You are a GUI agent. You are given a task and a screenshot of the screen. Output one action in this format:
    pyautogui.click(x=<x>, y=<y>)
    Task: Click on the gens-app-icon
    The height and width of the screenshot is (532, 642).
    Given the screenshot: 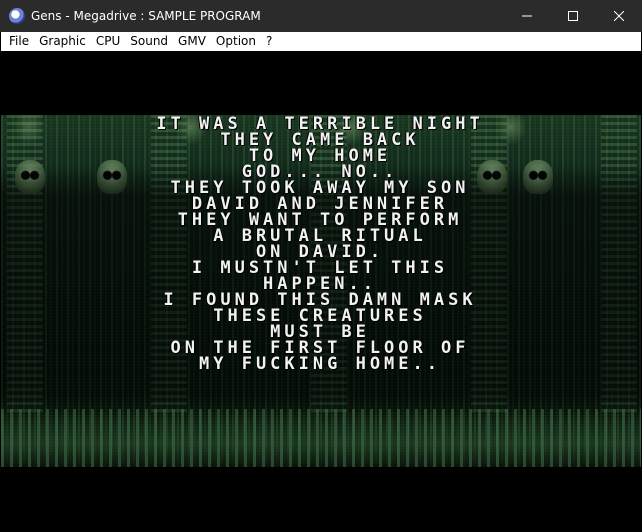 What is the action you would take?
    pyautogui.click(x=17, y=16)
    